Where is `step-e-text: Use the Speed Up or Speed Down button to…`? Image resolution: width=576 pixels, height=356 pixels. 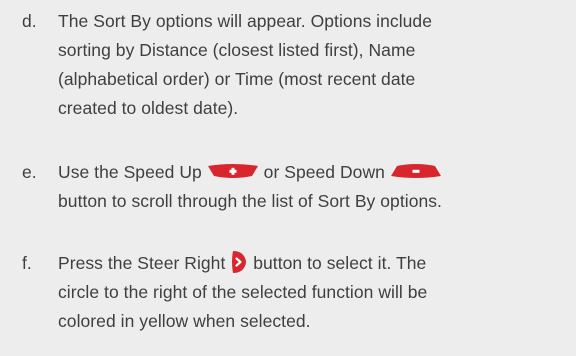
step-e-text: Use the Speed Up or Speed Down button to… is located at coordinates (314, 187).